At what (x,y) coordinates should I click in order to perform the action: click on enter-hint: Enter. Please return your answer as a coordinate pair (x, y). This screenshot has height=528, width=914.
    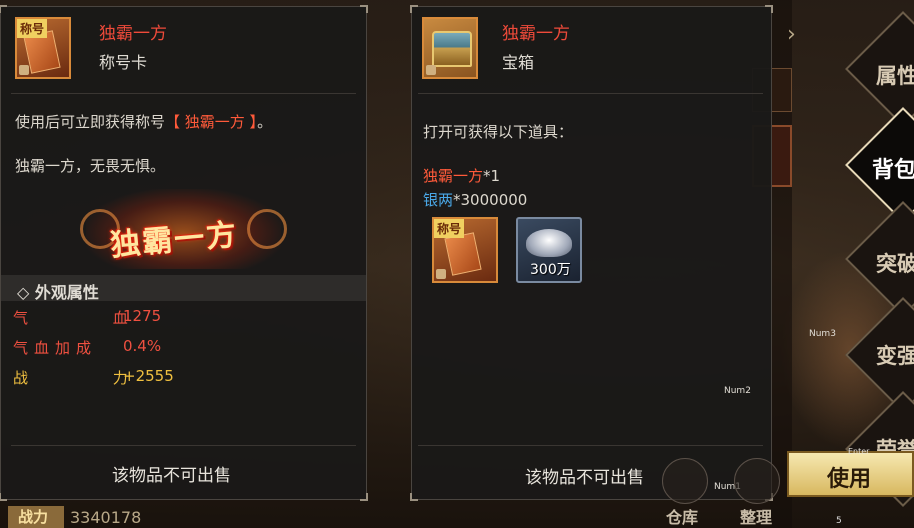
    Looking at the image, I should click on (859, 451).